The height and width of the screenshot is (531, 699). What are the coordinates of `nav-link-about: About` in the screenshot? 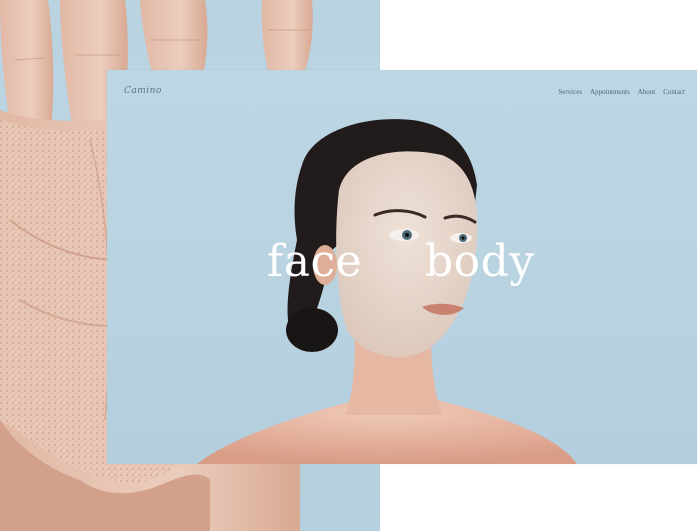 It's located at (647, 92).